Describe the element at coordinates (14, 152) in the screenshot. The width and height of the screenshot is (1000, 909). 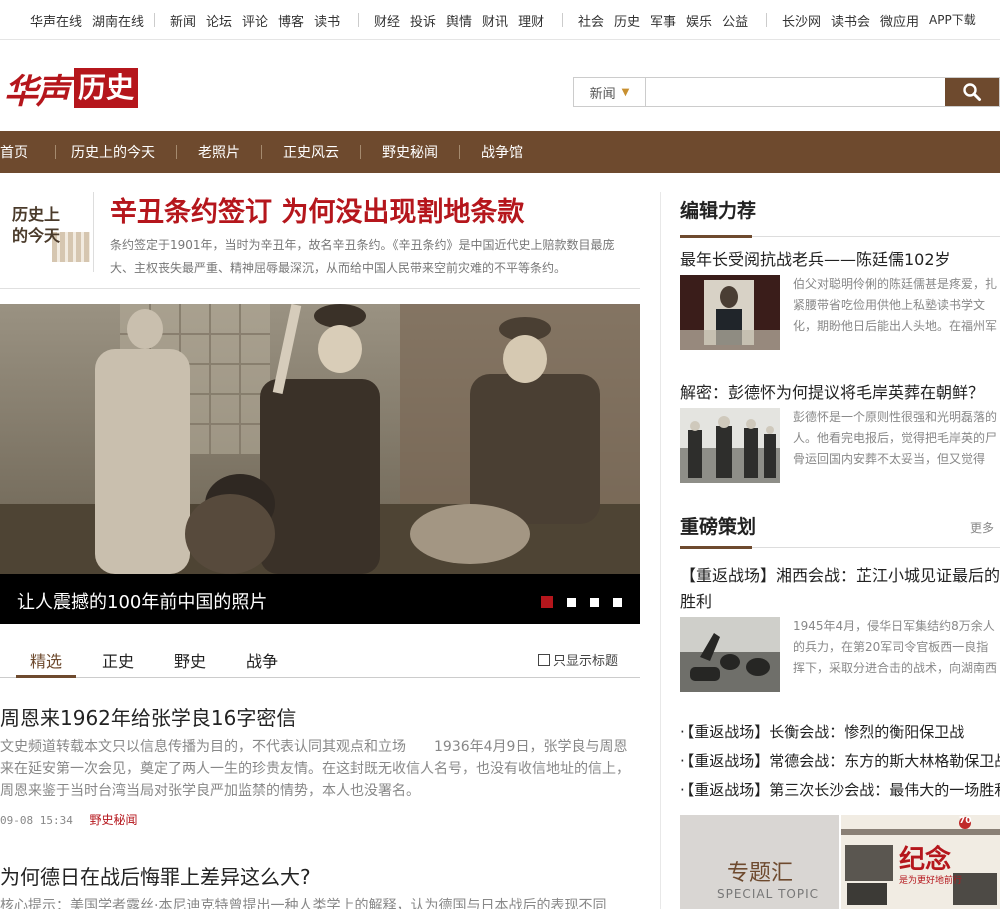
I see `main-nav-item-home: 首页` at that location.